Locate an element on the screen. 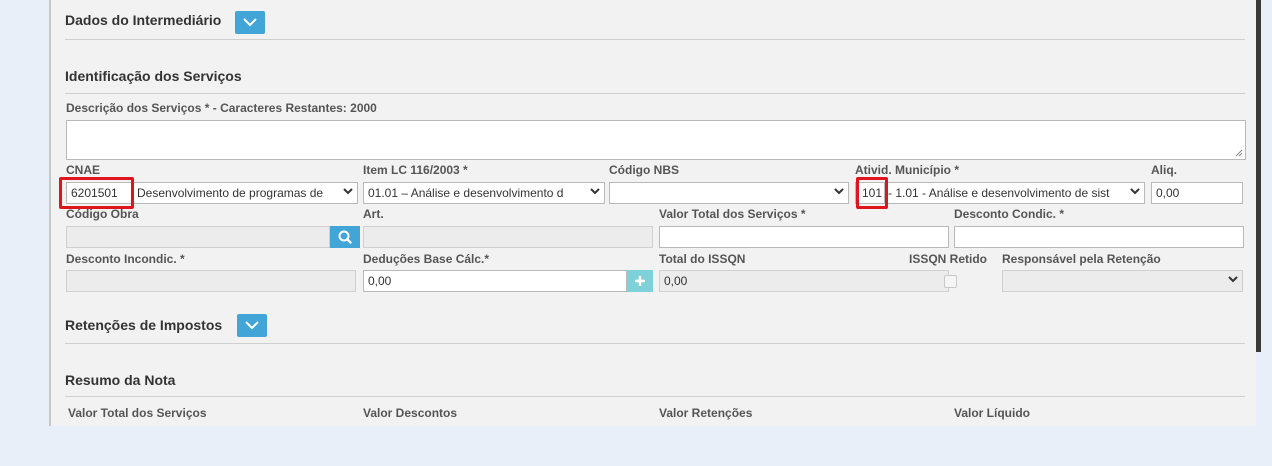 This screenshot has width=1272, height=466. aliq-label: Aliq. is located at coordinates (1164, 170).